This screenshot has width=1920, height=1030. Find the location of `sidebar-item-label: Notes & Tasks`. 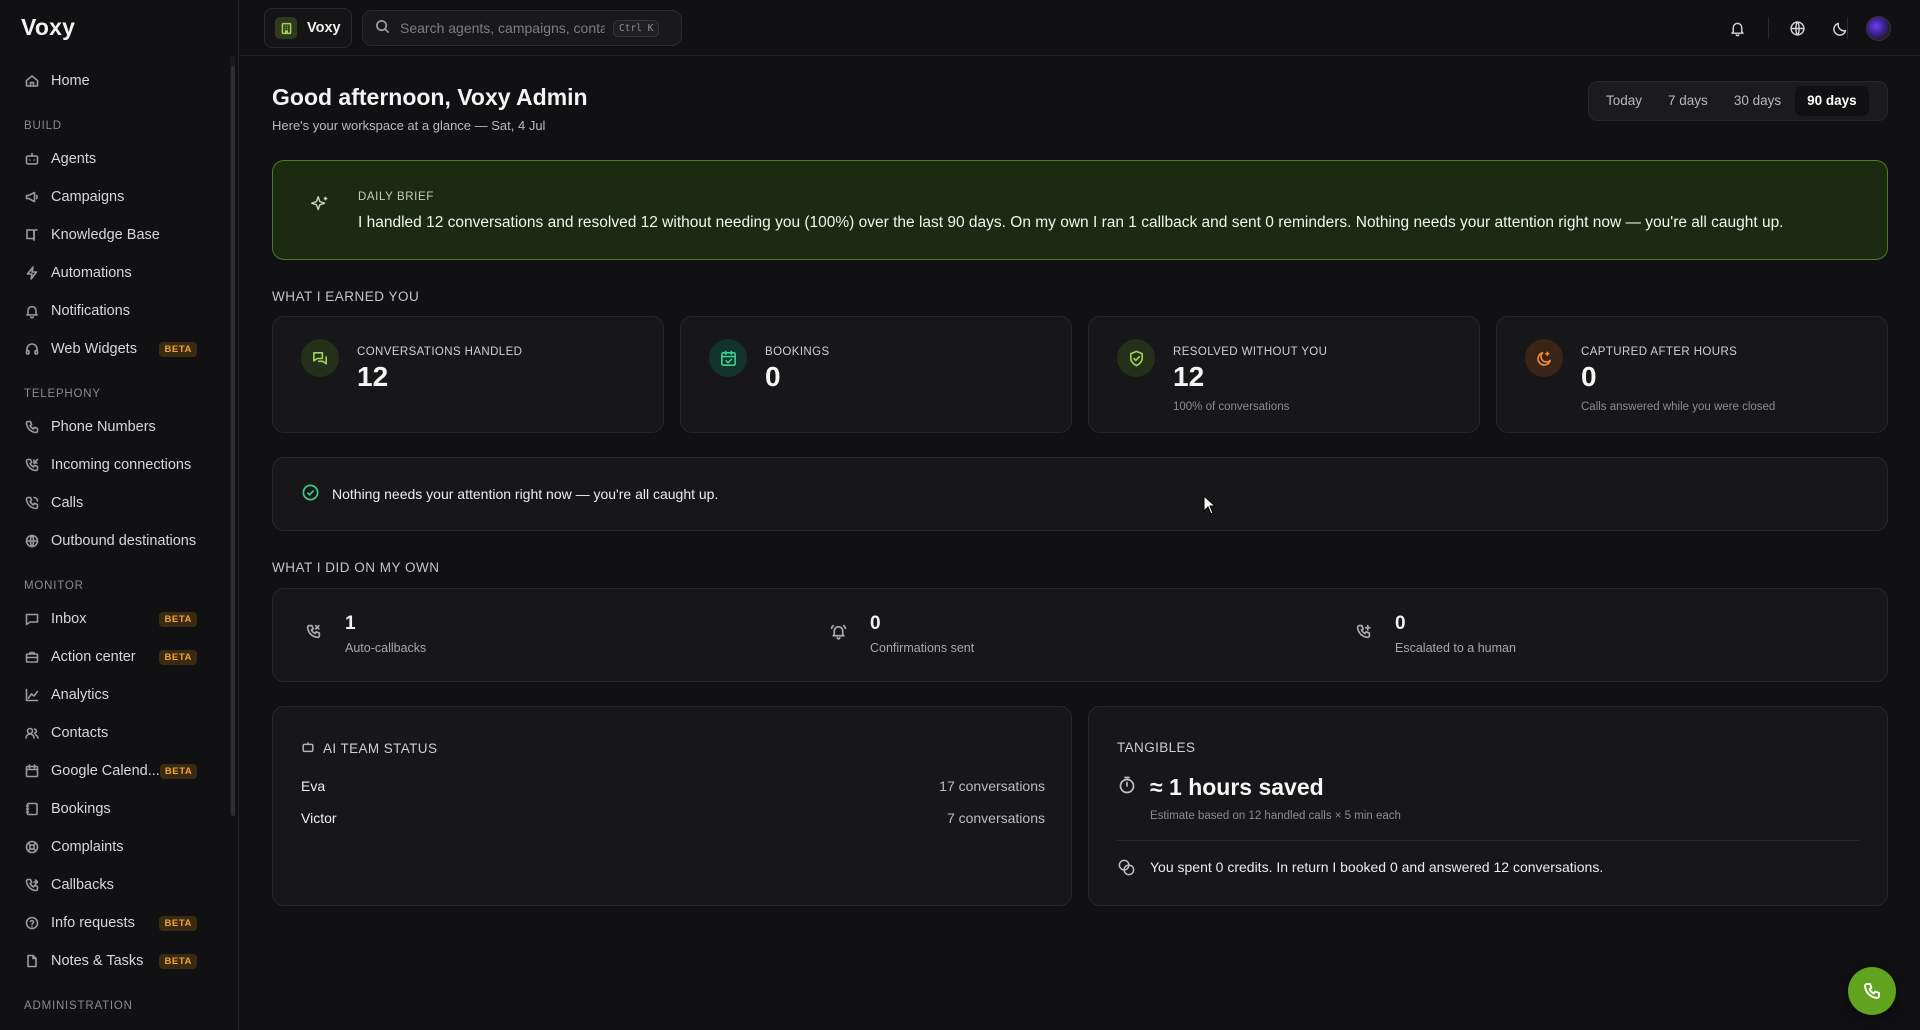

sidebar-item-label: Notes & Tasks is located at coordinates (97, 961).